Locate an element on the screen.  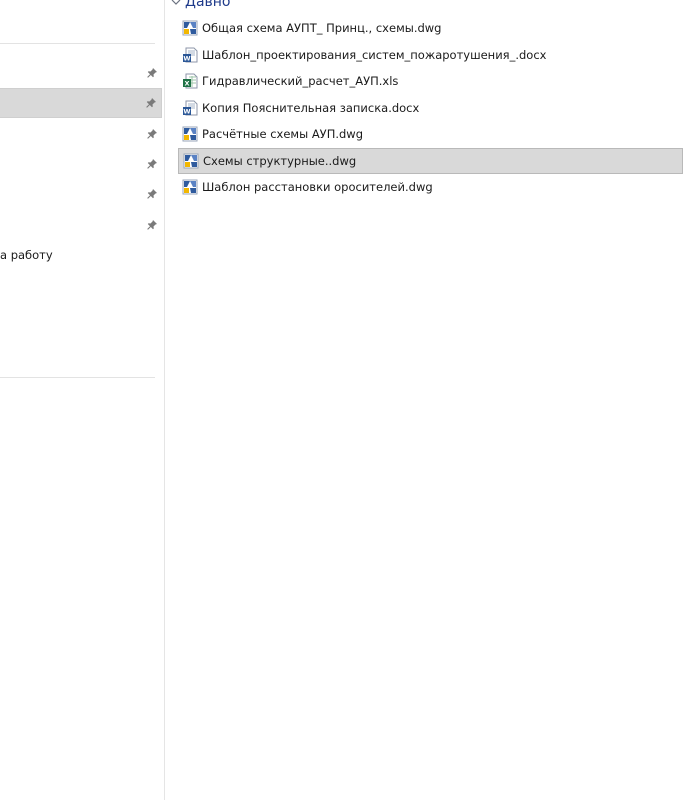
excel-spreadsheet-icon: X is located at coordinates (190, 81).